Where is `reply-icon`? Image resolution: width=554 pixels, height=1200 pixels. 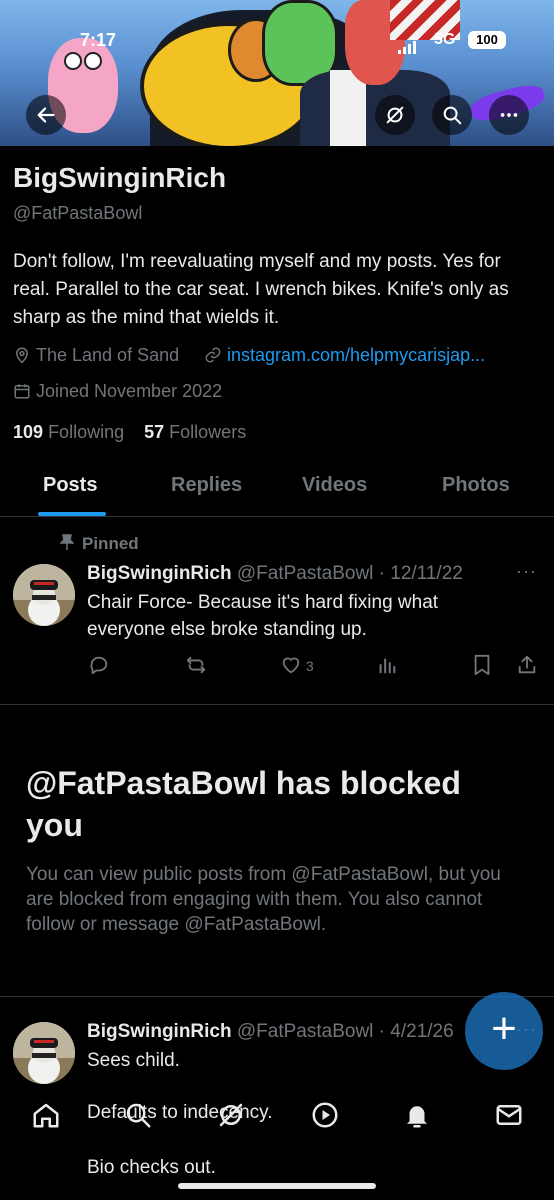 reply-icon is located at coordinates (99, 665).